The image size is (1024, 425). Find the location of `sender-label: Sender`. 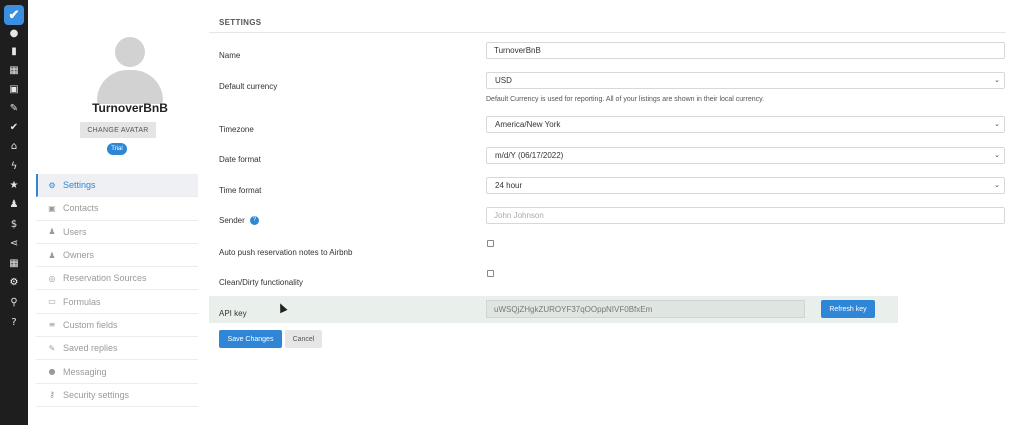

sender-label: Sender is located at coordinates (232, 220).